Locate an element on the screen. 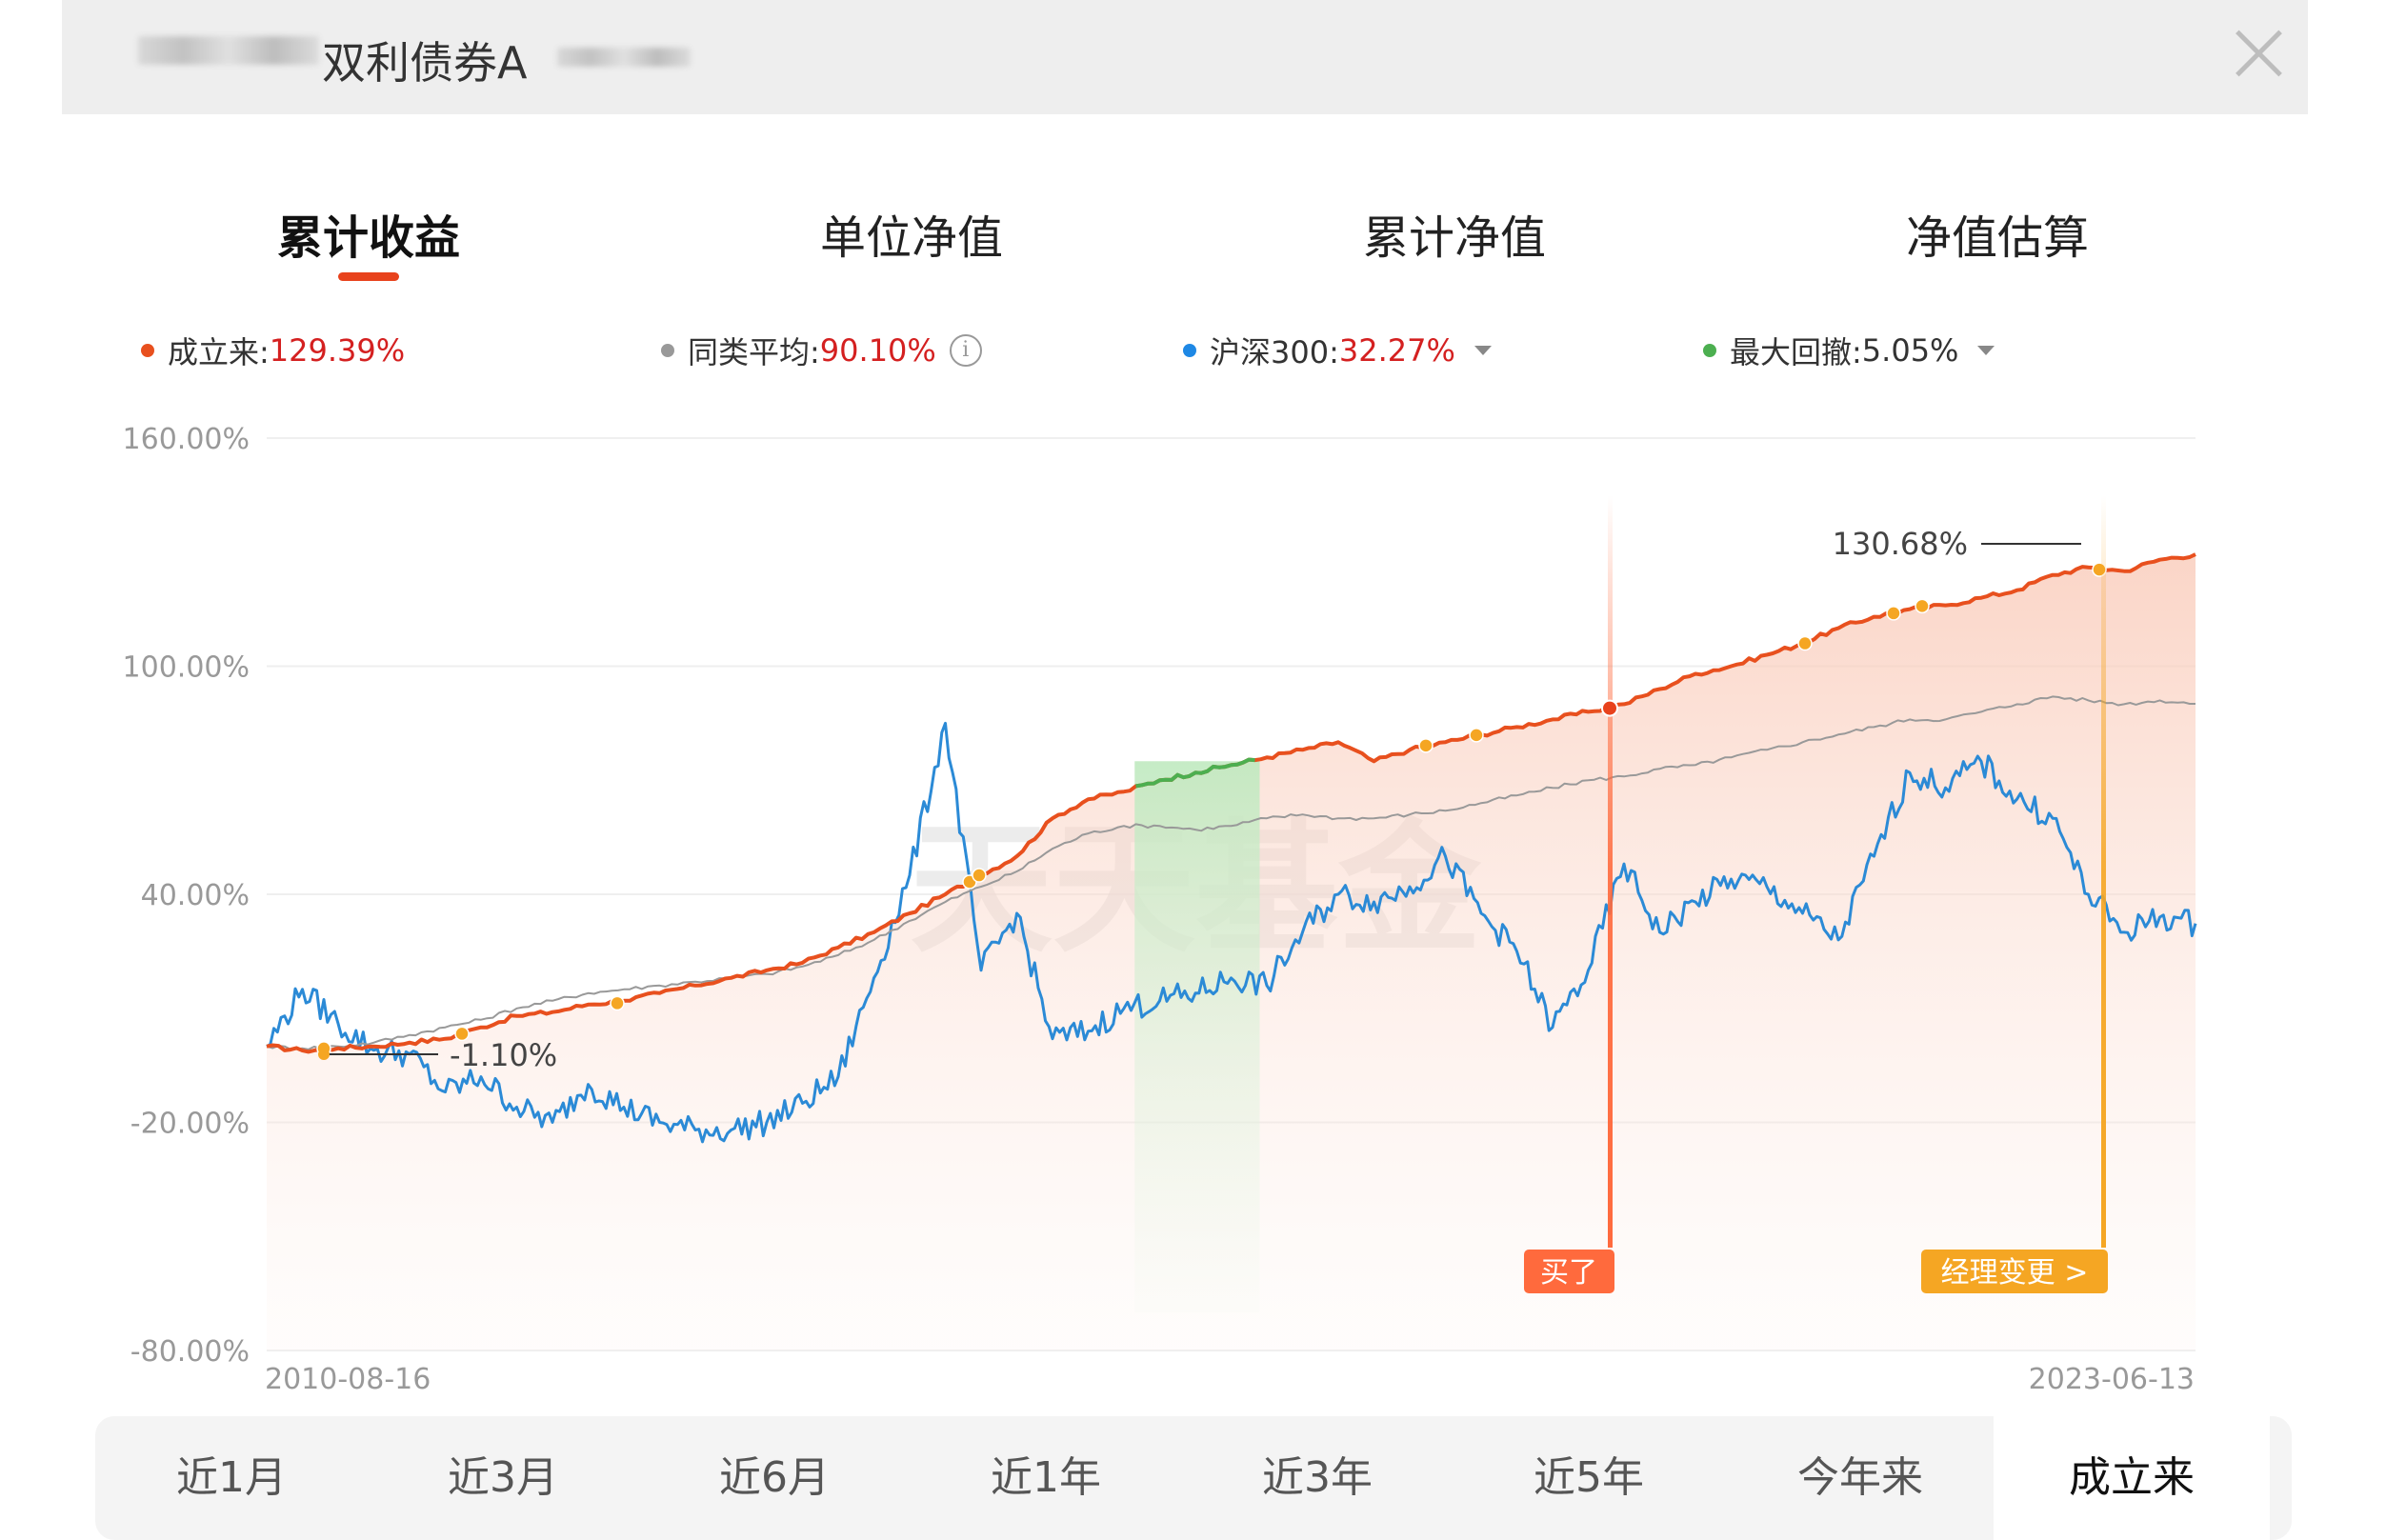  y-tick-label: -20.00% is located at coordinates (190, 1124).